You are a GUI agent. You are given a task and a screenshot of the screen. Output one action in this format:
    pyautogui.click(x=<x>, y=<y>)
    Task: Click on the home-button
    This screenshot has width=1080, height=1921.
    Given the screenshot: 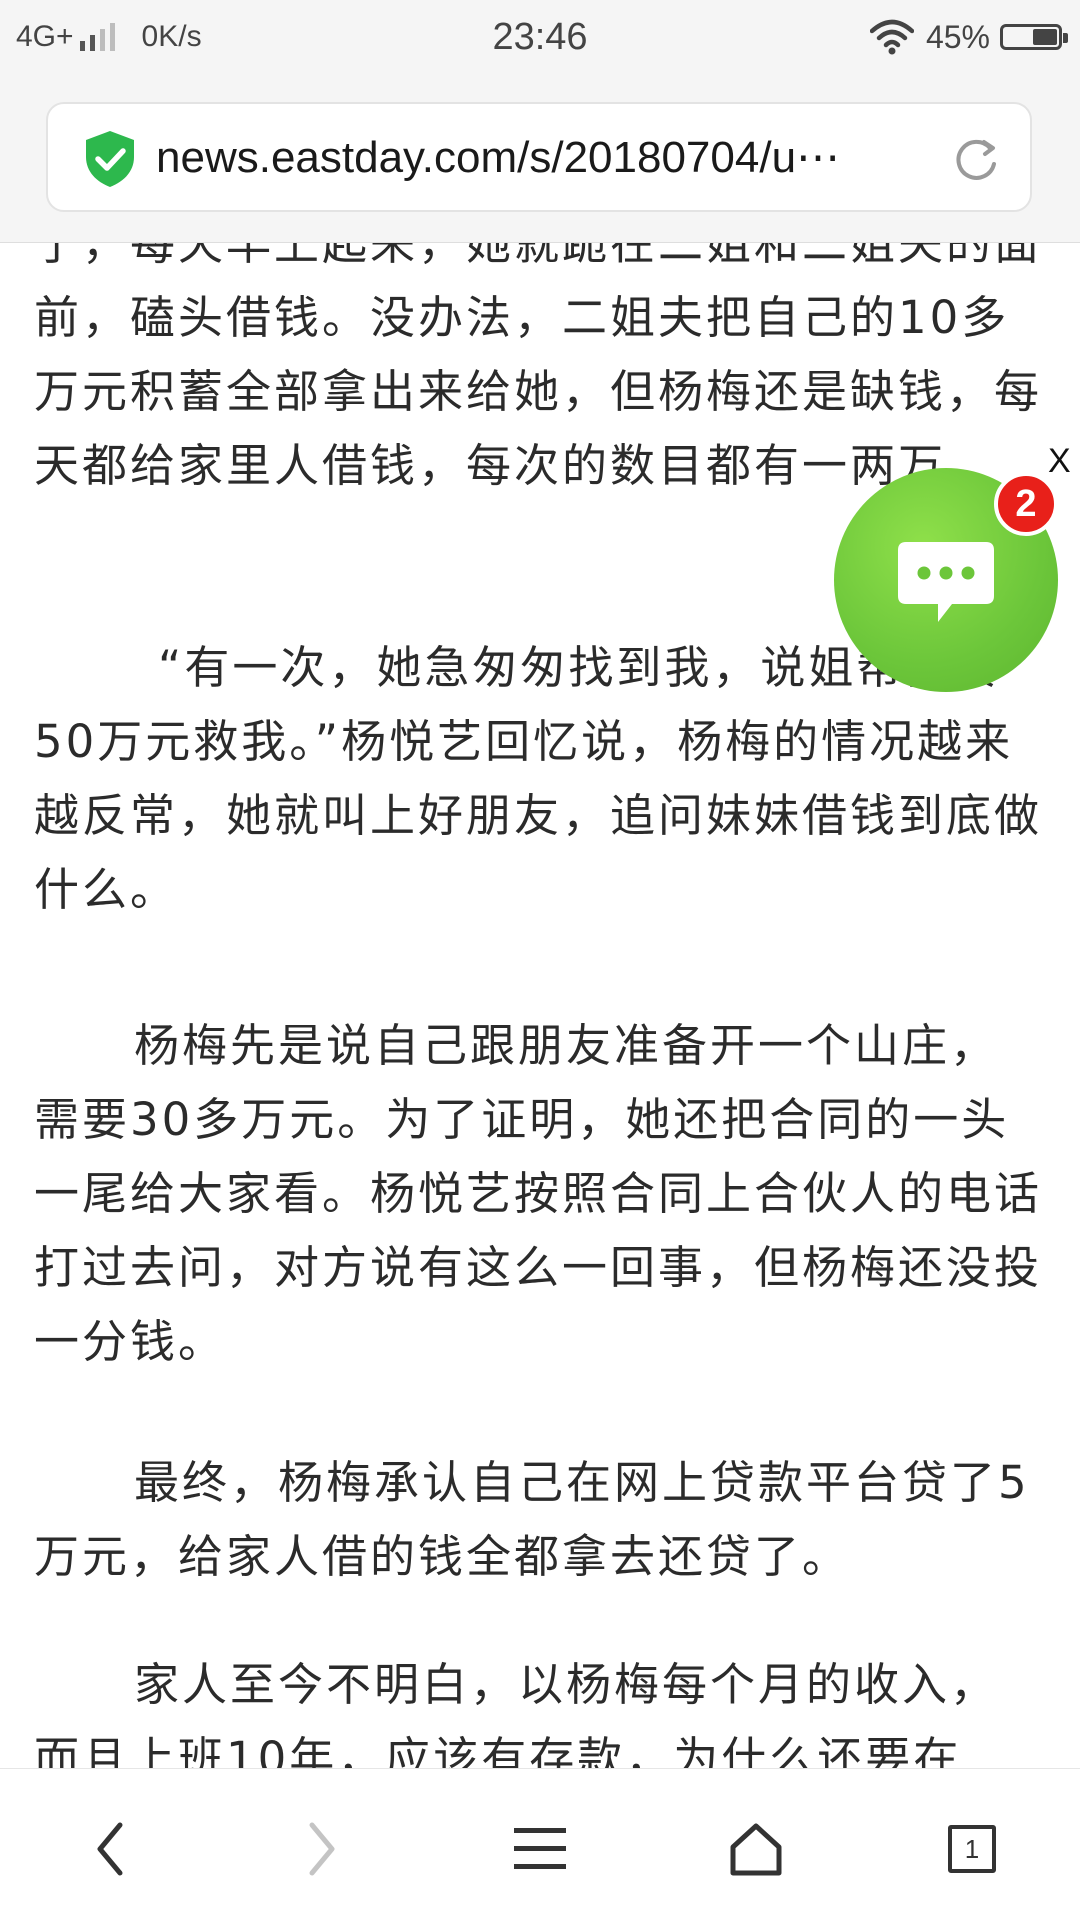 What is the action you would take?
    pyautogui.click(x=756, y=1849)
    